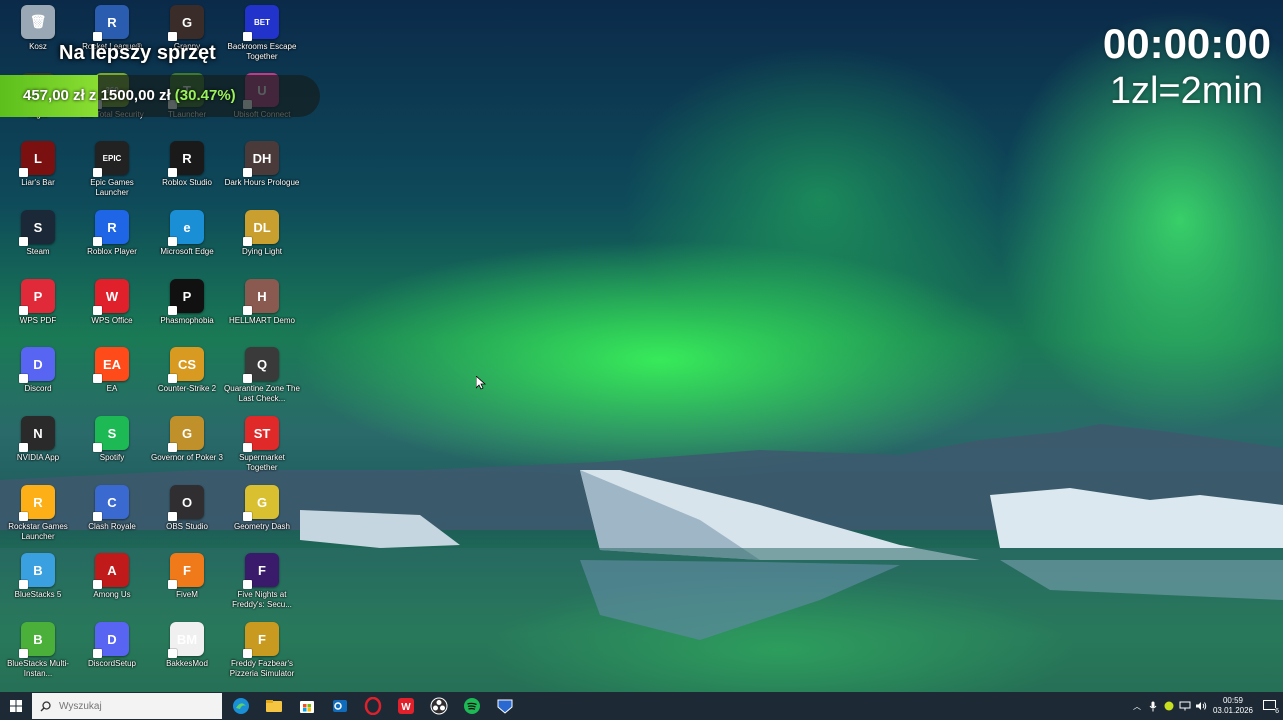 The height and width of the screenshot is (720, 1283). What do you see at coordinates (372, 706) in the screenshot?
I see `taskbar-opera` at bounding box center [372, 706].